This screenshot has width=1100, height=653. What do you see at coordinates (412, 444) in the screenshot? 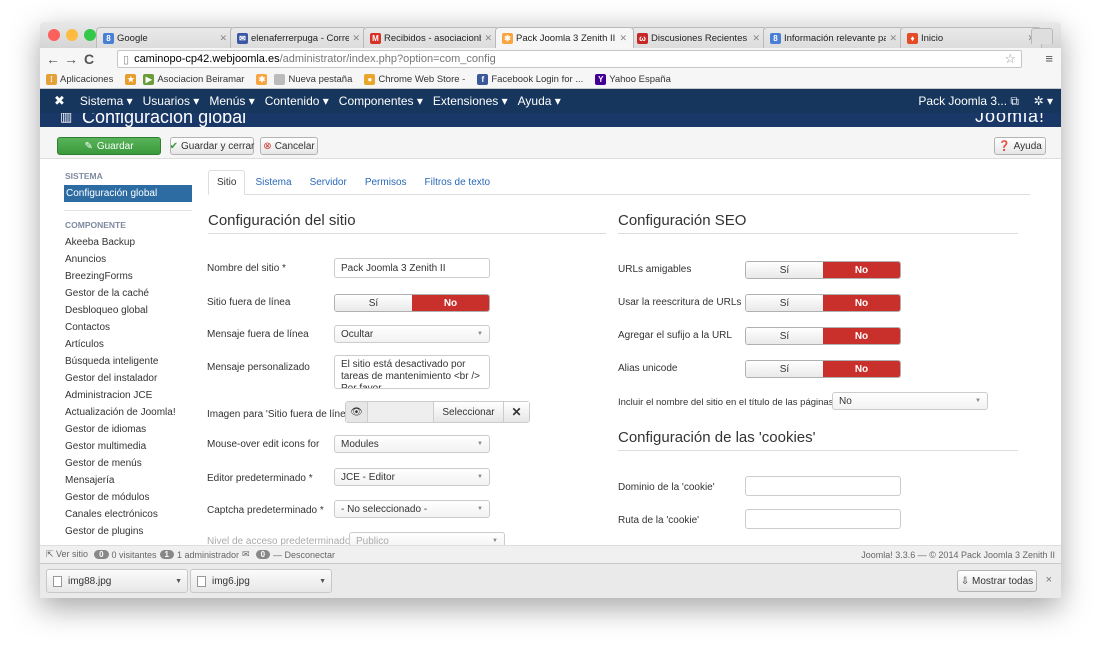
I see `mouseover-select: Modules ▼` at bounding box center [412, 444].